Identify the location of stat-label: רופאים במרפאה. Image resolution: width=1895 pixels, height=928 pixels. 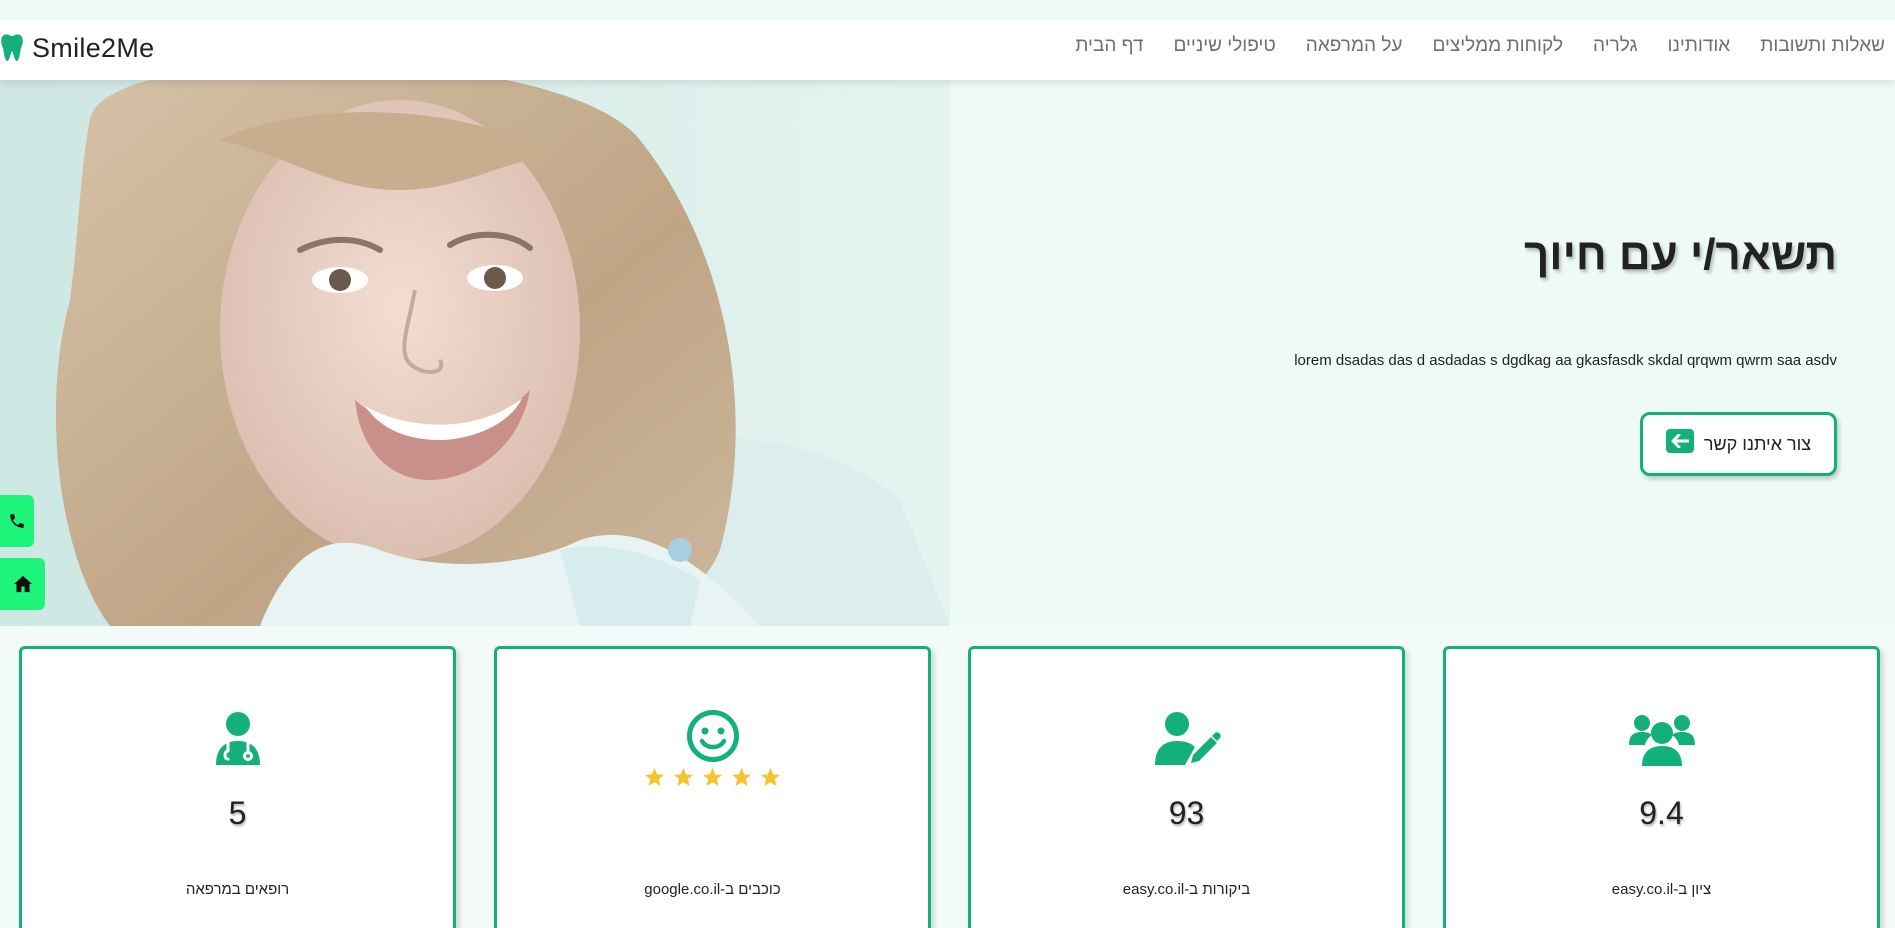
(237, 889).